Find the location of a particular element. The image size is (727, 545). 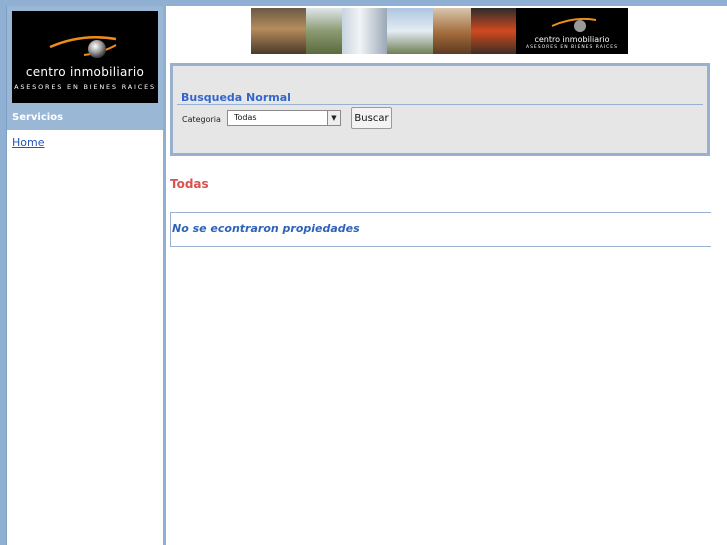

banner-photo-exterior is located at coordinates (410, 31).